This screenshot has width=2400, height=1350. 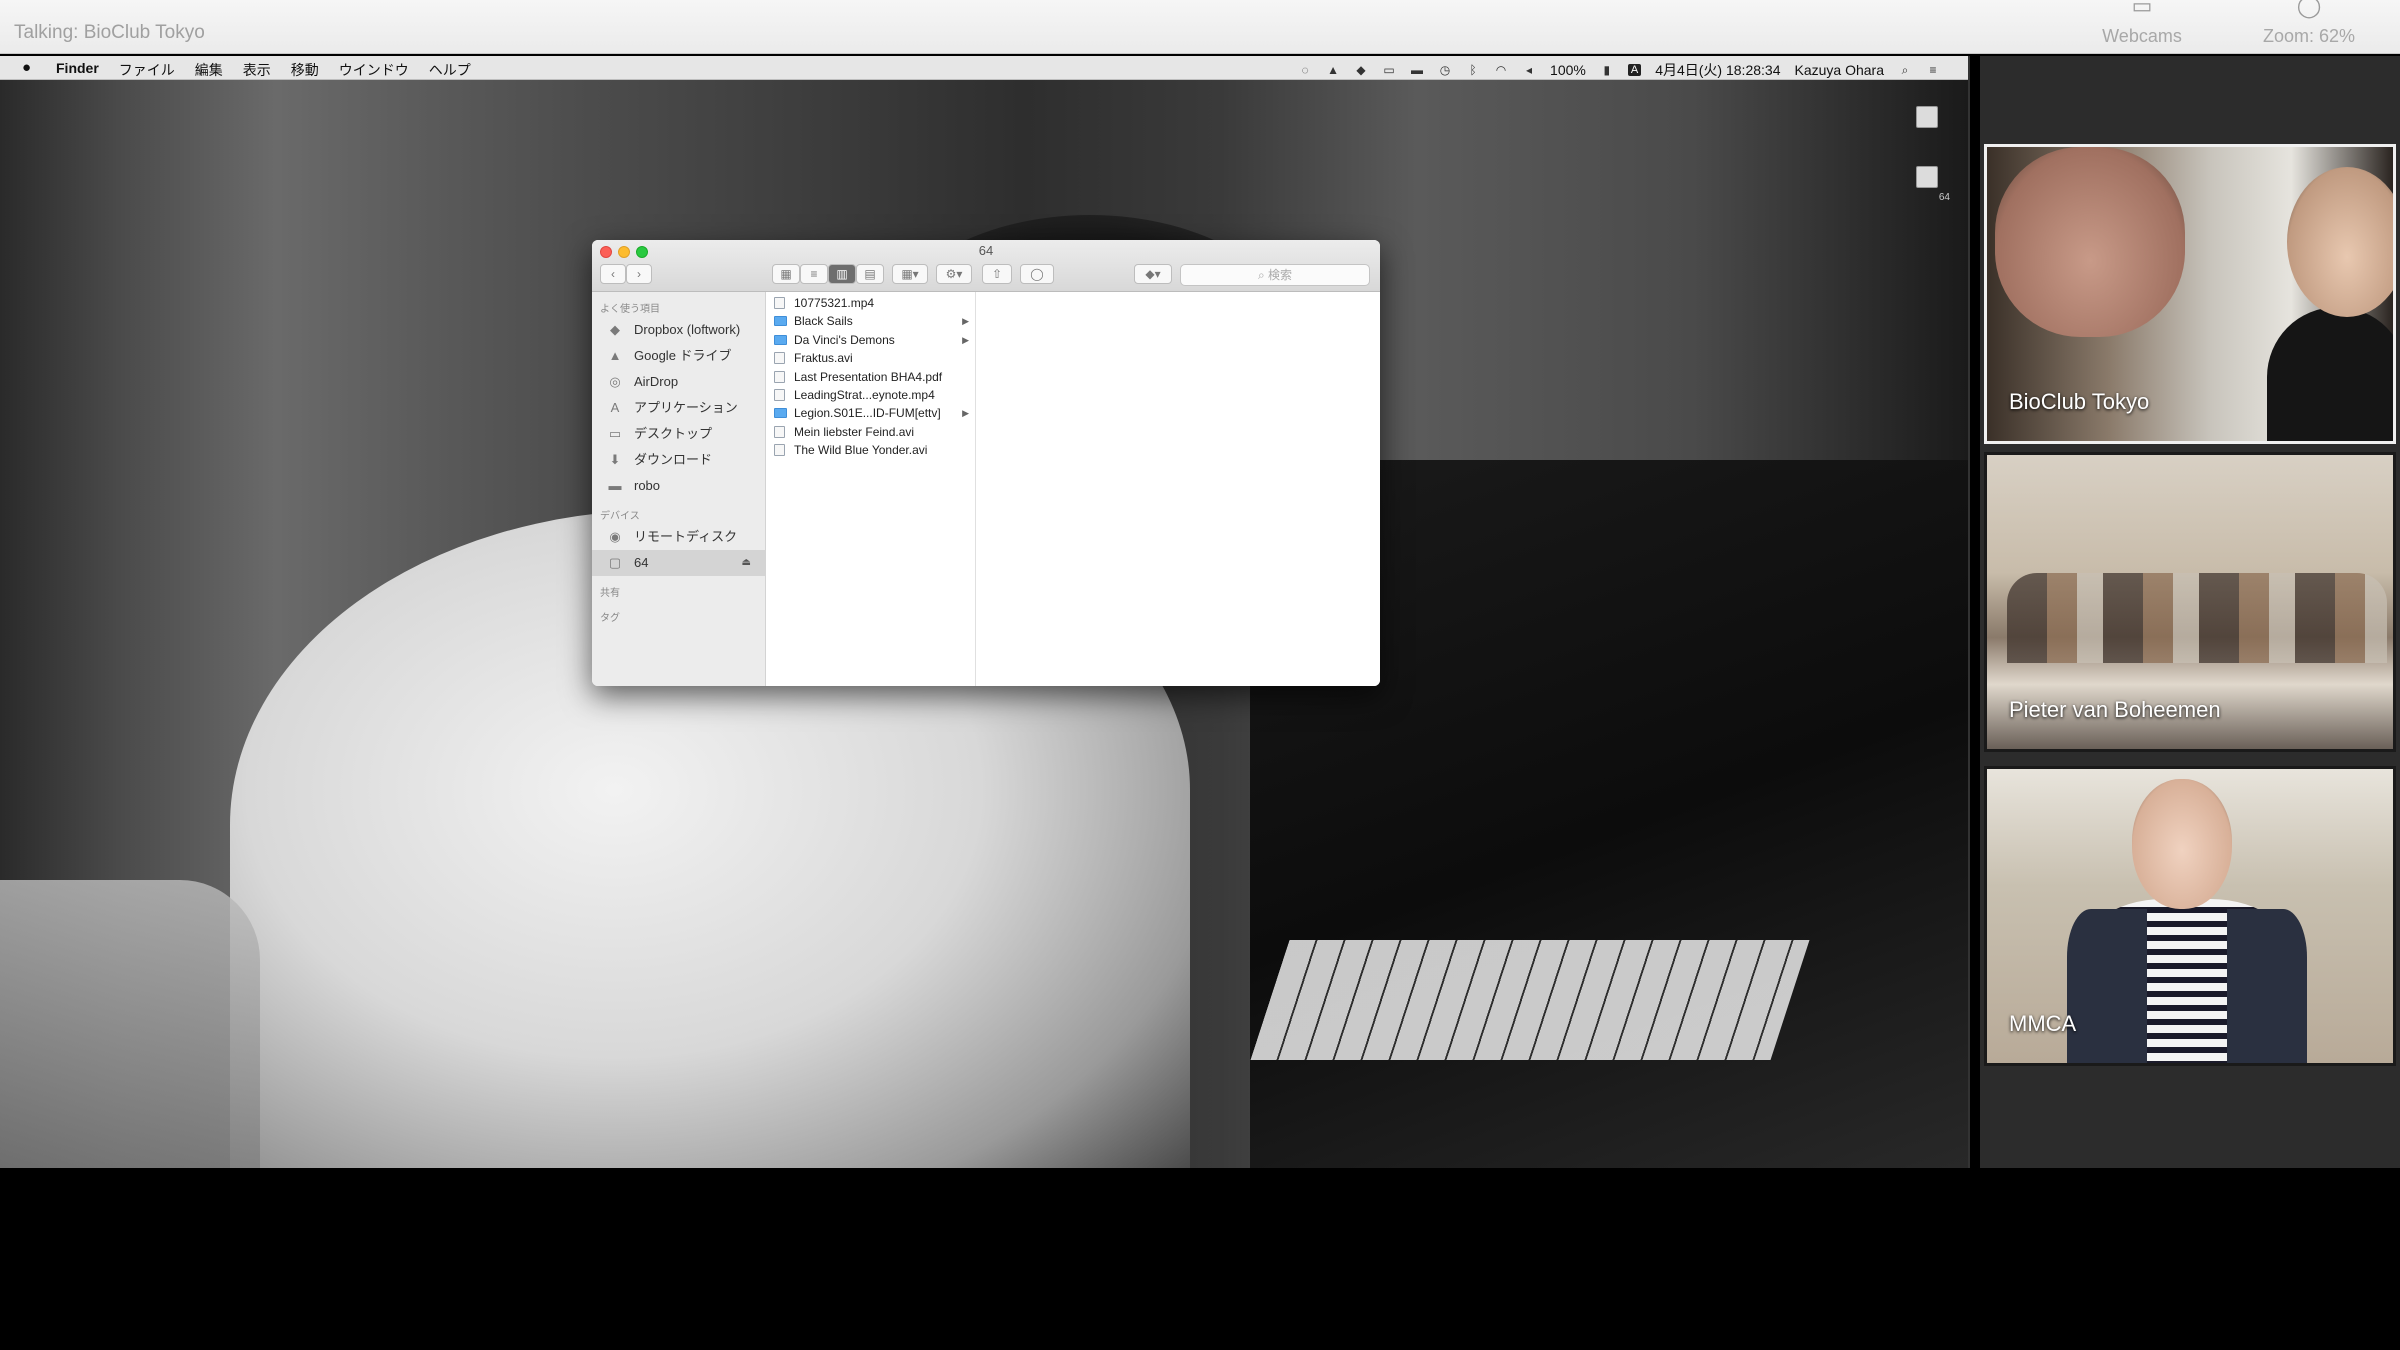 What do you see at coordinates (1905, 70) in the screenshot?
I see `spotlight-icon: ⌕` at bounding box center [1905, 70].